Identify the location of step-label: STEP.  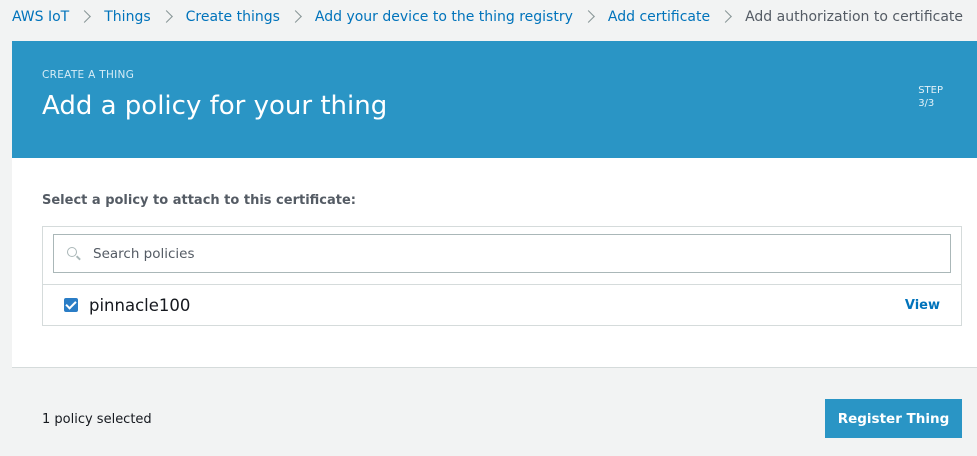
(930, 90).